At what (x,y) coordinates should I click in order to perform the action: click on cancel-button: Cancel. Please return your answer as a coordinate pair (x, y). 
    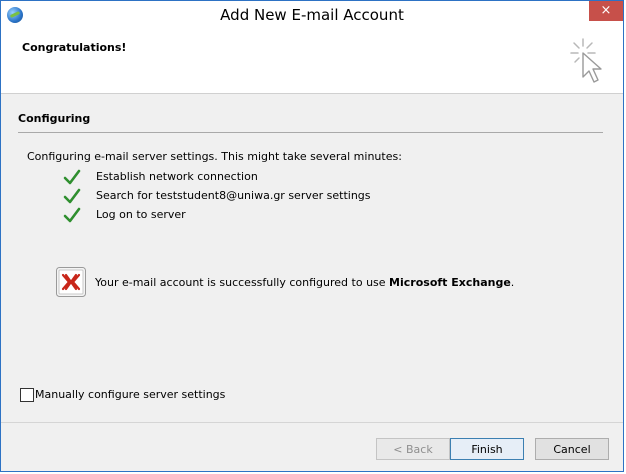
    Looking at the image, I should click on (572, 449).